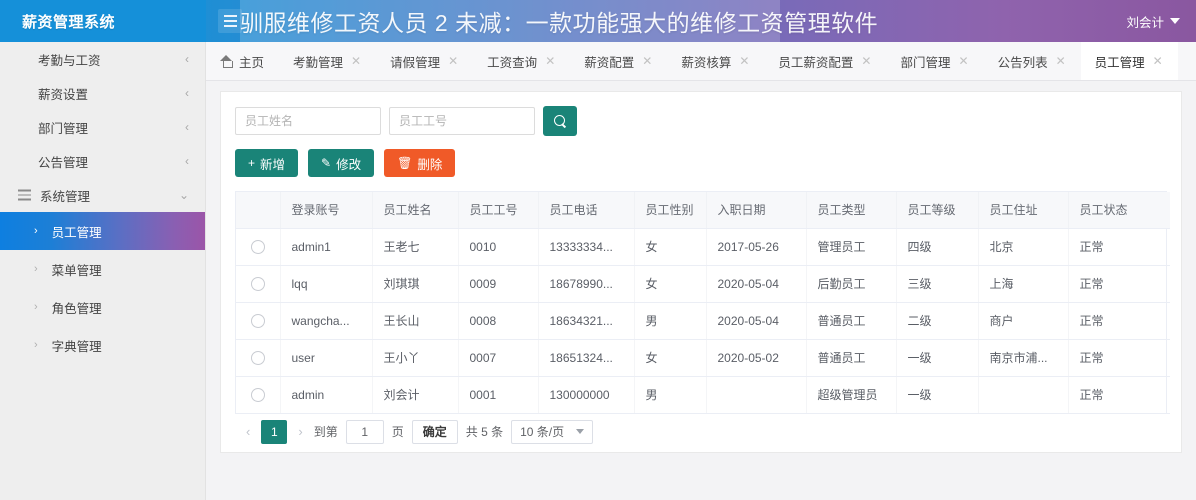  Describe the element at coordinates (424, 61) in the screenshot. I see `tab-2: 请假管理 ✕` at that location.